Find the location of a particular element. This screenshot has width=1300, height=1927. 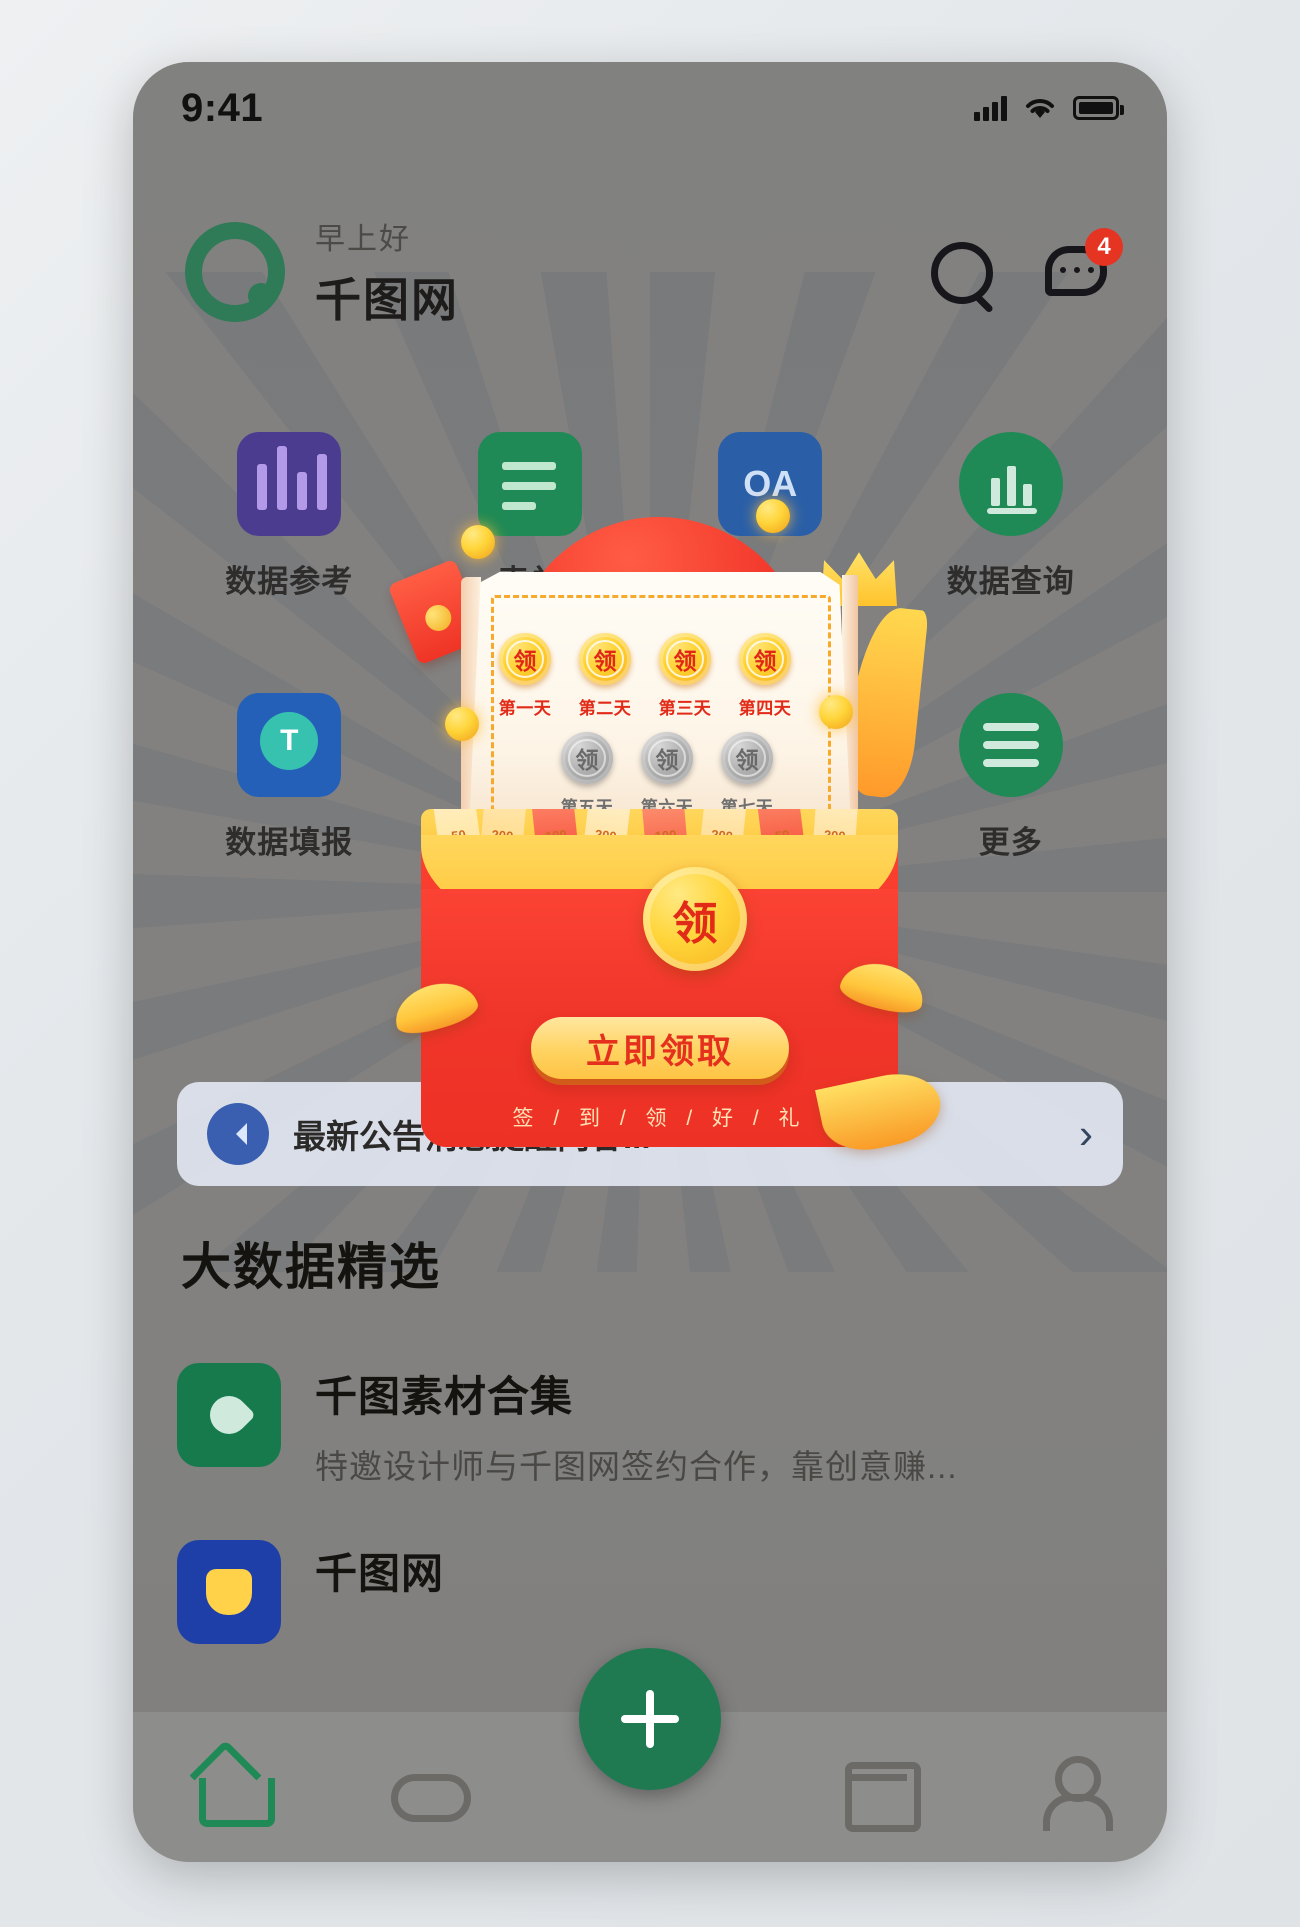

money-bag-icon is located at coordinates (229, 1592).